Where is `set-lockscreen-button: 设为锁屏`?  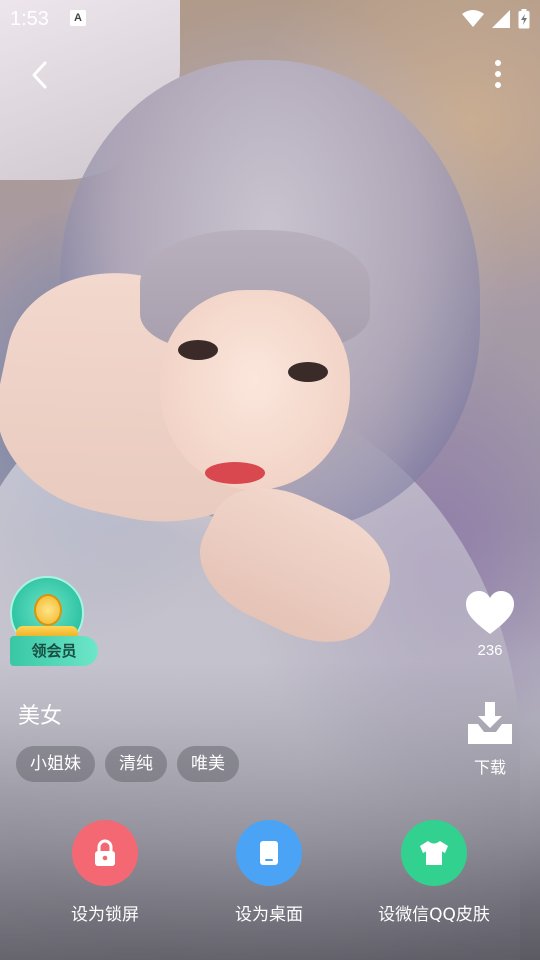
set-lockscreen-button: 设为锁屏 is located at coordinates (105, 872).